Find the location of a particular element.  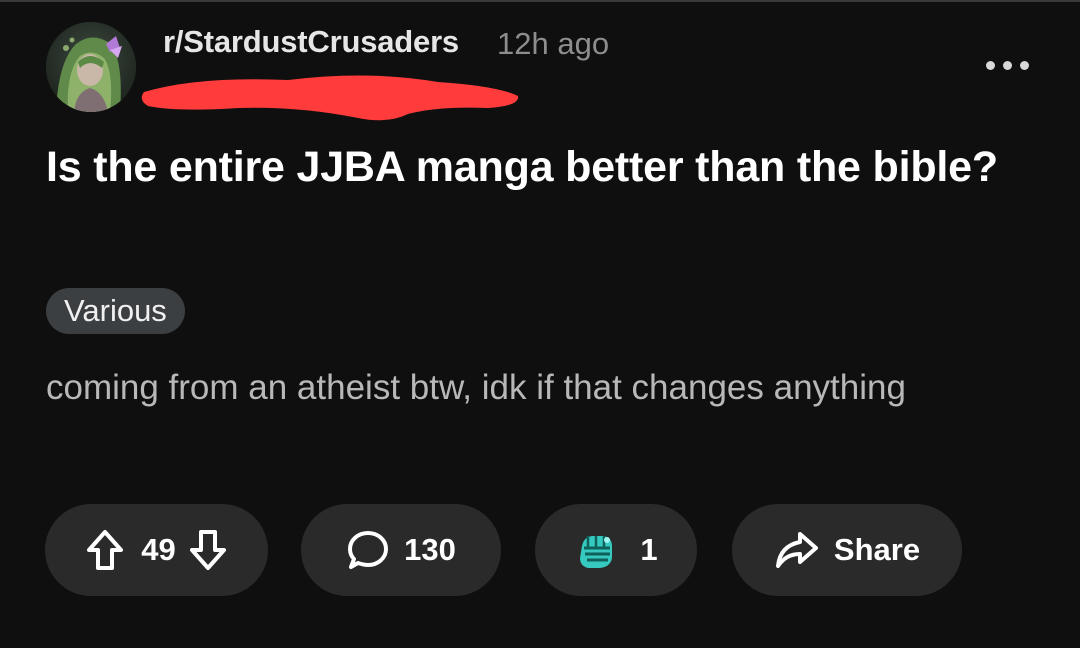

post-flair: Various is located at coordinates (115, 311).